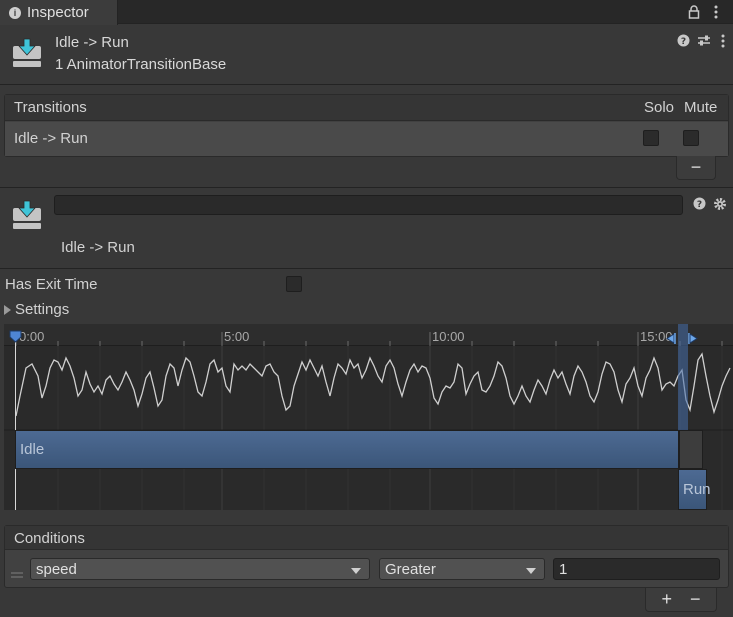  What do you see at coordinates (636, 569) in the screenshot?
I see `condition-threshold-field: 1` at bounding box center [636, 569].